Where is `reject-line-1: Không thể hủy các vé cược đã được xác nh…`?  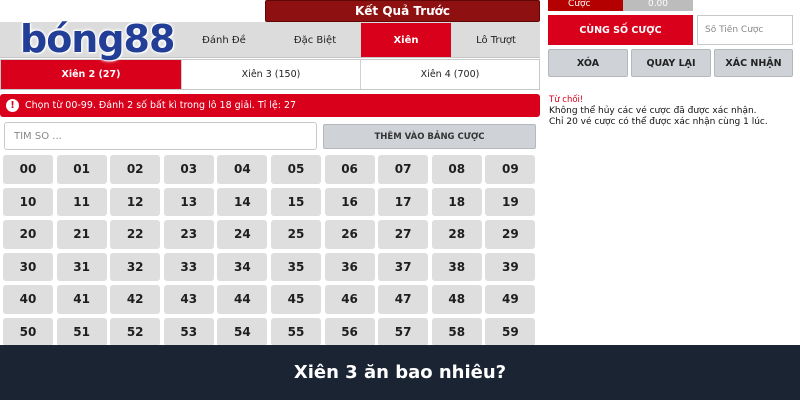
reject-line-1: Không thể hủy các vé cược đã được xác nh… is located at coordinates (653, 111).